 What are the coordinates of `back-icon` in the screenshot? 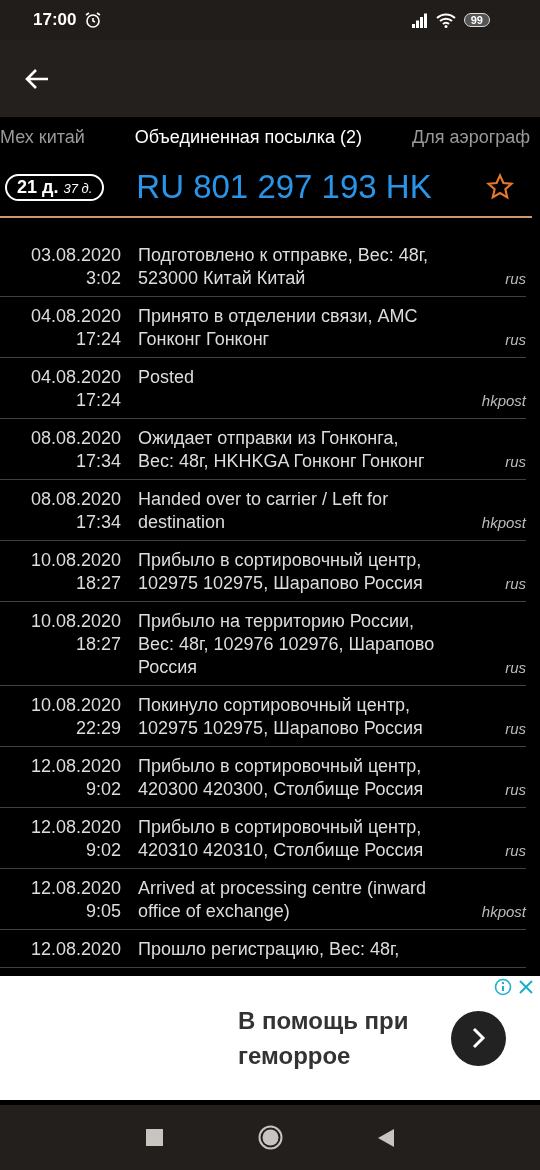 It's located at (386, 1137).